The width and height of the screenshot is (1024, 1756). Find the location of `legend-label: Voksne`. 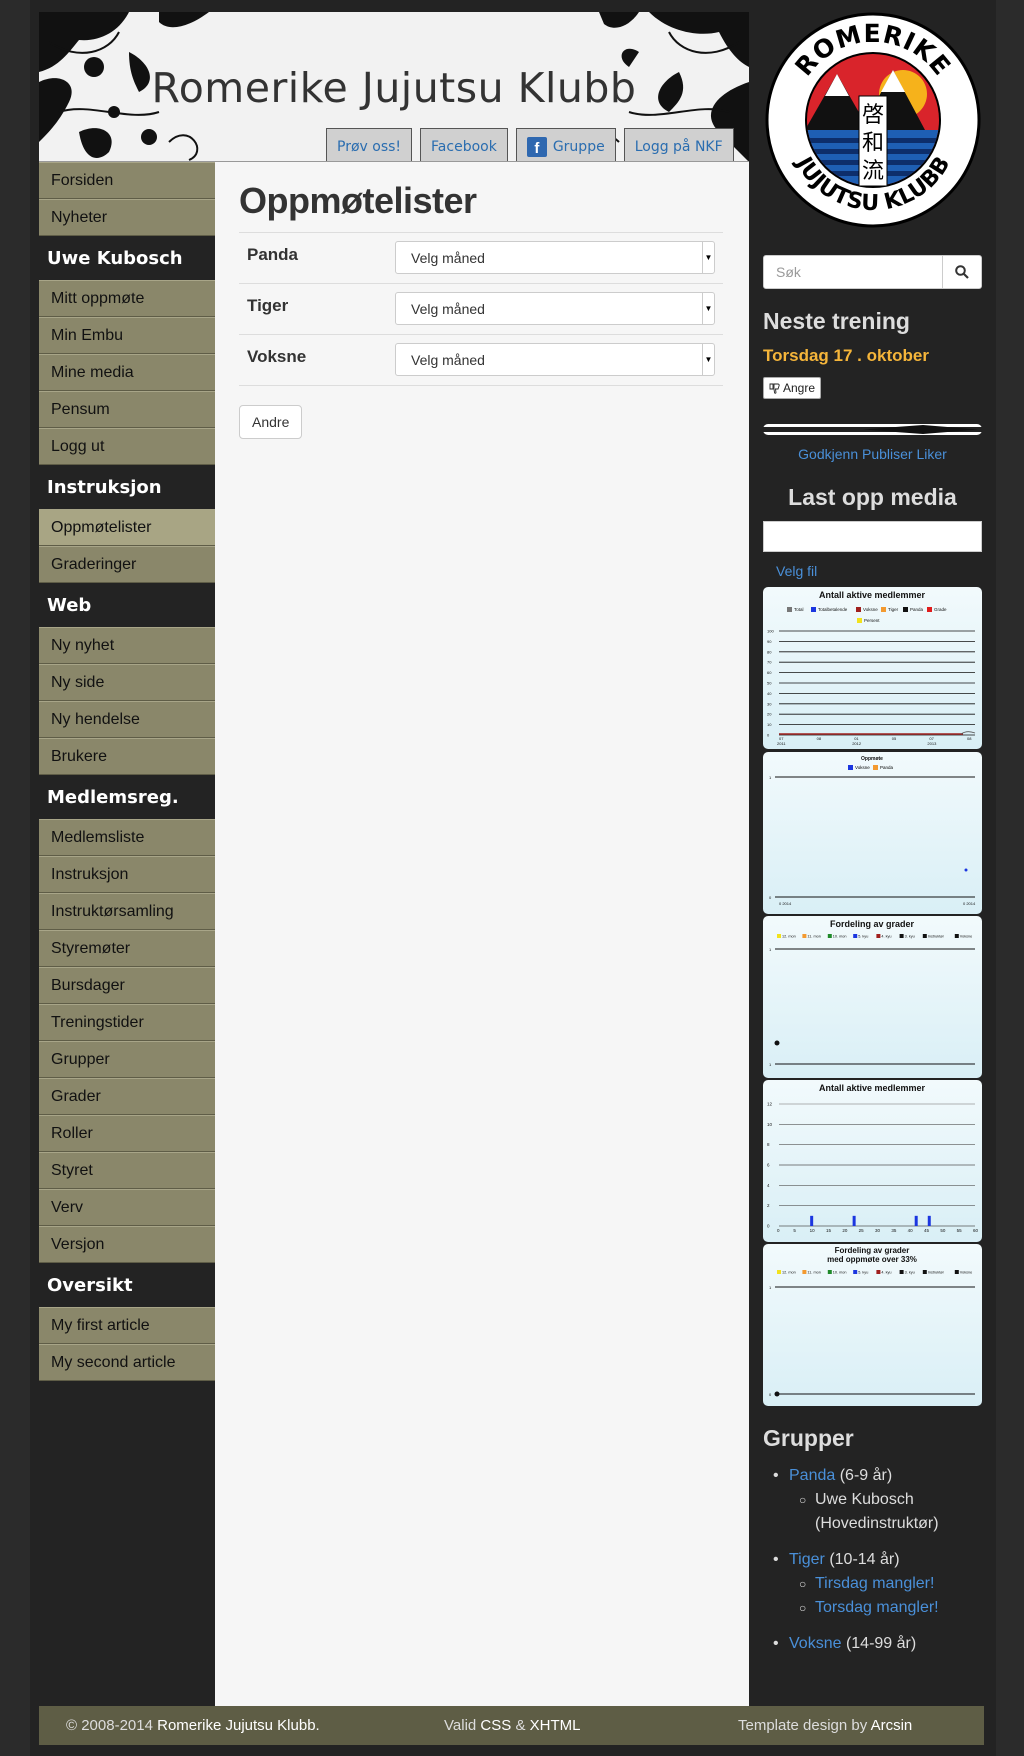

legend-label: Voksne is located at coordinates (862, 767).